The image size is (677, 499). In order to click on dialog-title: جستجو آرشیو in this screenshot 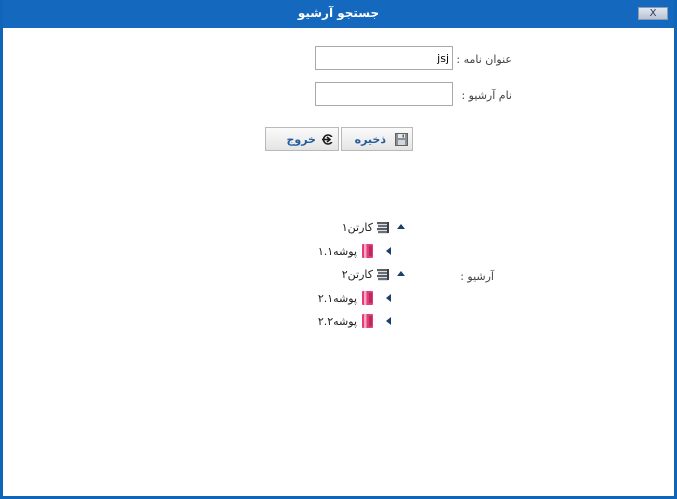, I will do `click(338, 13)`.